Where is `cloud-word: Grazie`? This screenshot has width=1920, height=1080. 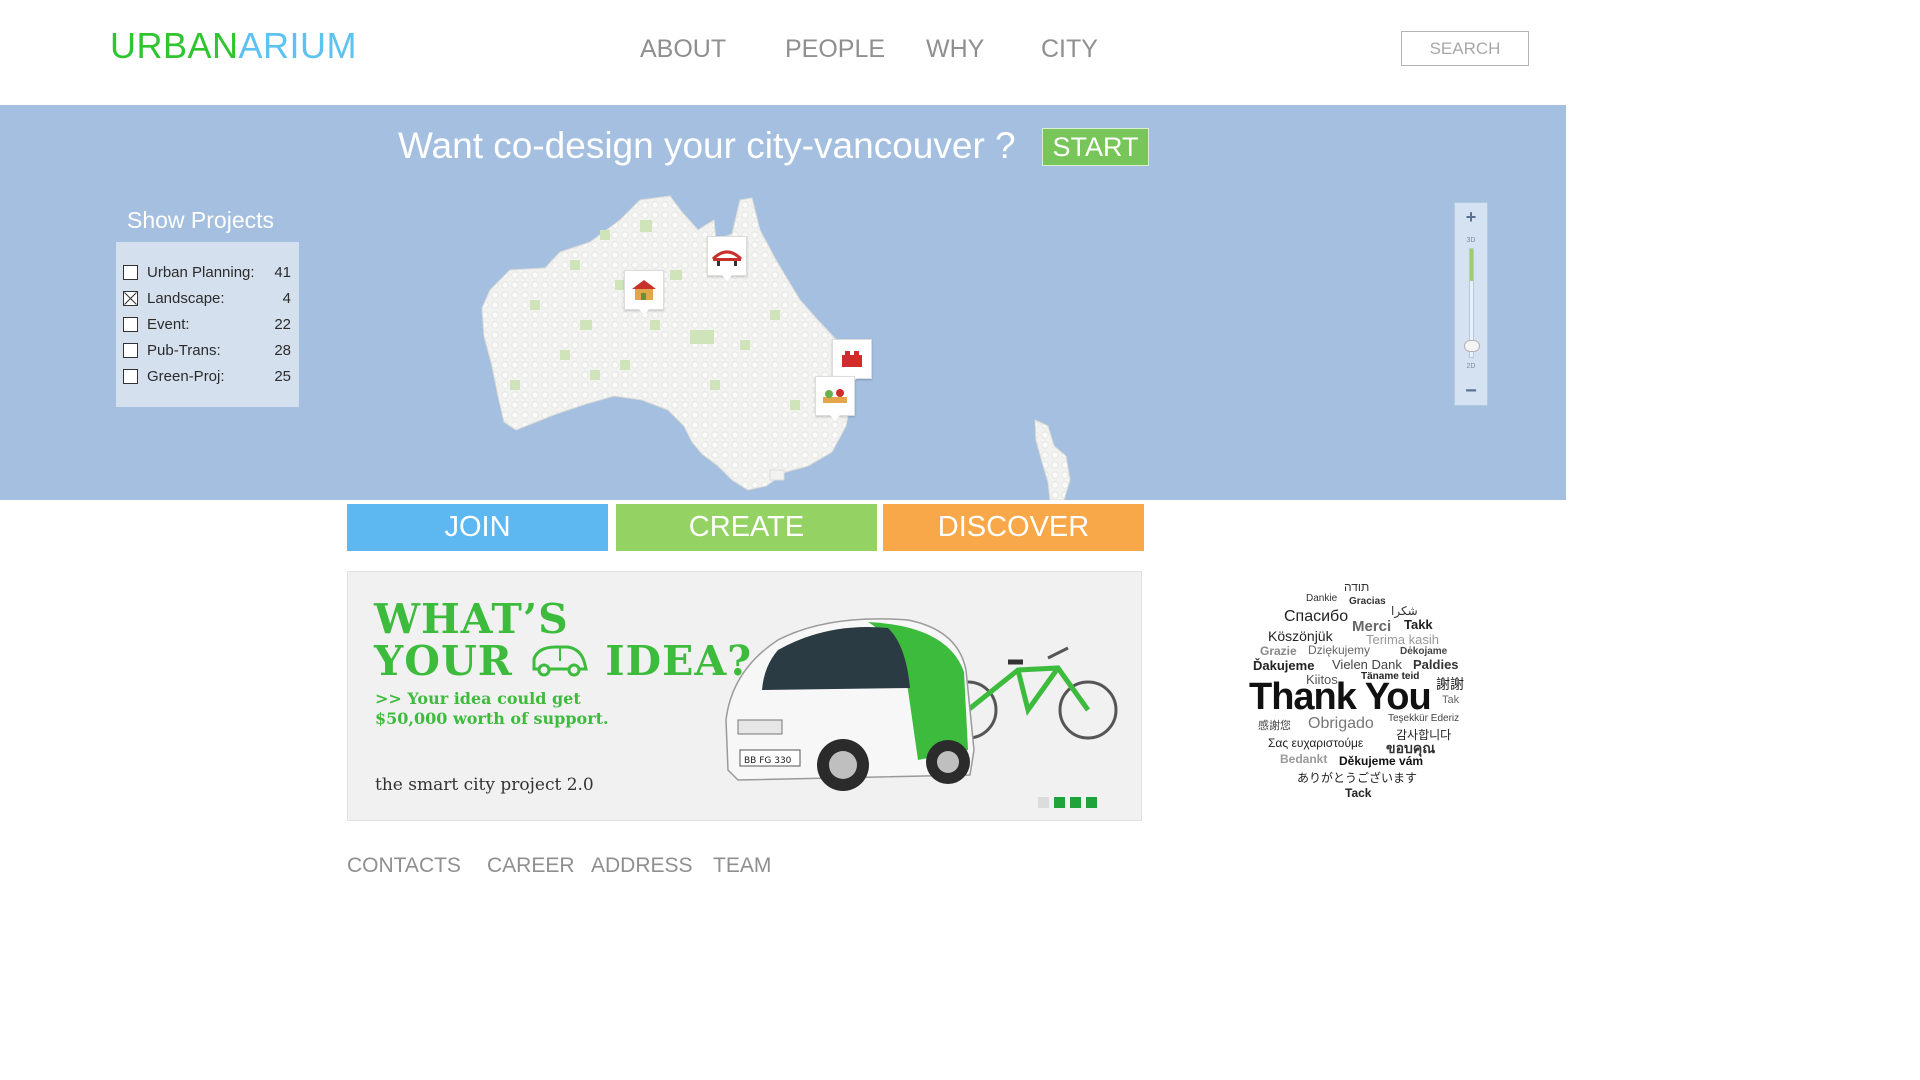 cloud-word: Grazie is located at coordinates (1278, 651).